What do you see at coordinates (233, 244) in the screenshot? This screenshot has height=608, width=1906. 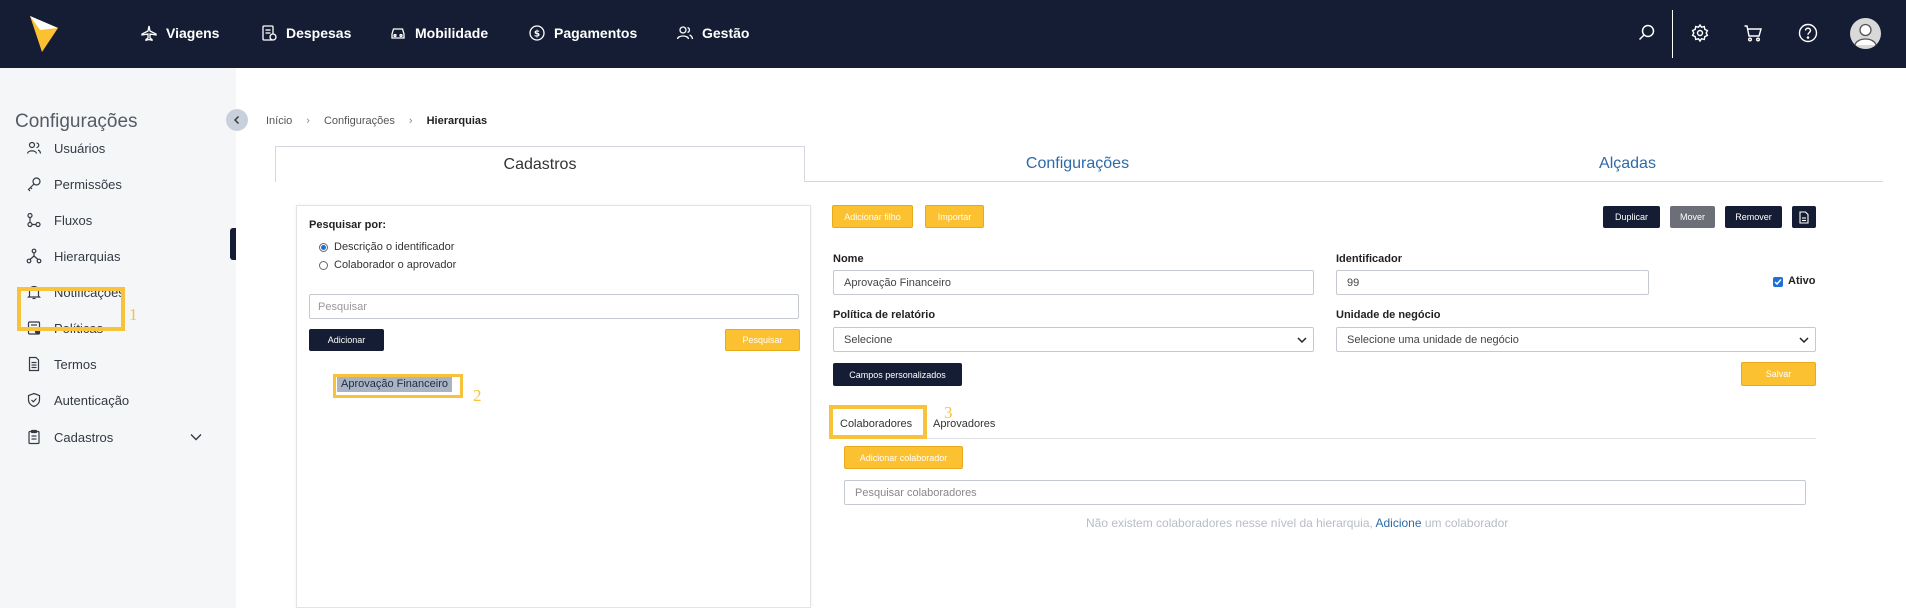 I see `active-indicator` at bounding box center [233, 244].